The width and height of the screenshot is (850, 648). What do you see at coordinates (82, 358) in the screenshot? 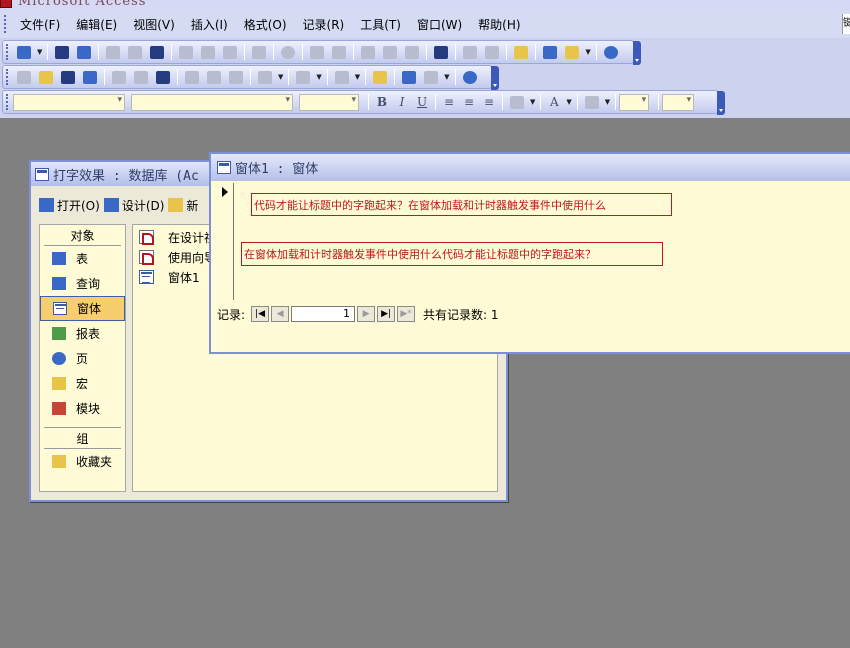
I see `sidebar-item-pages: 页` at bounding box center [82, 358].